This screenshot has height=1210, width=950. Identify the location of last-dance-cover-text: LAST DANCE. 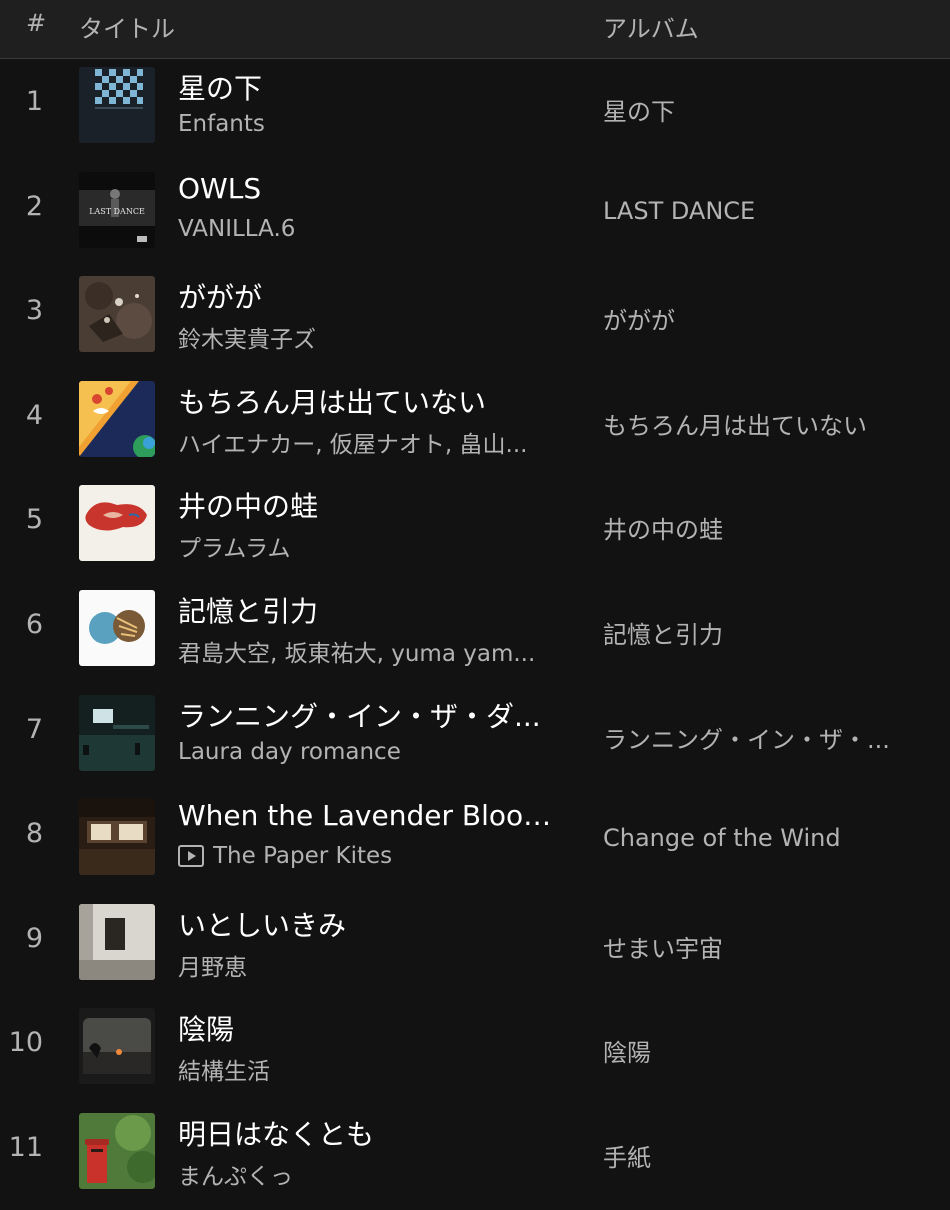
(117, 211).